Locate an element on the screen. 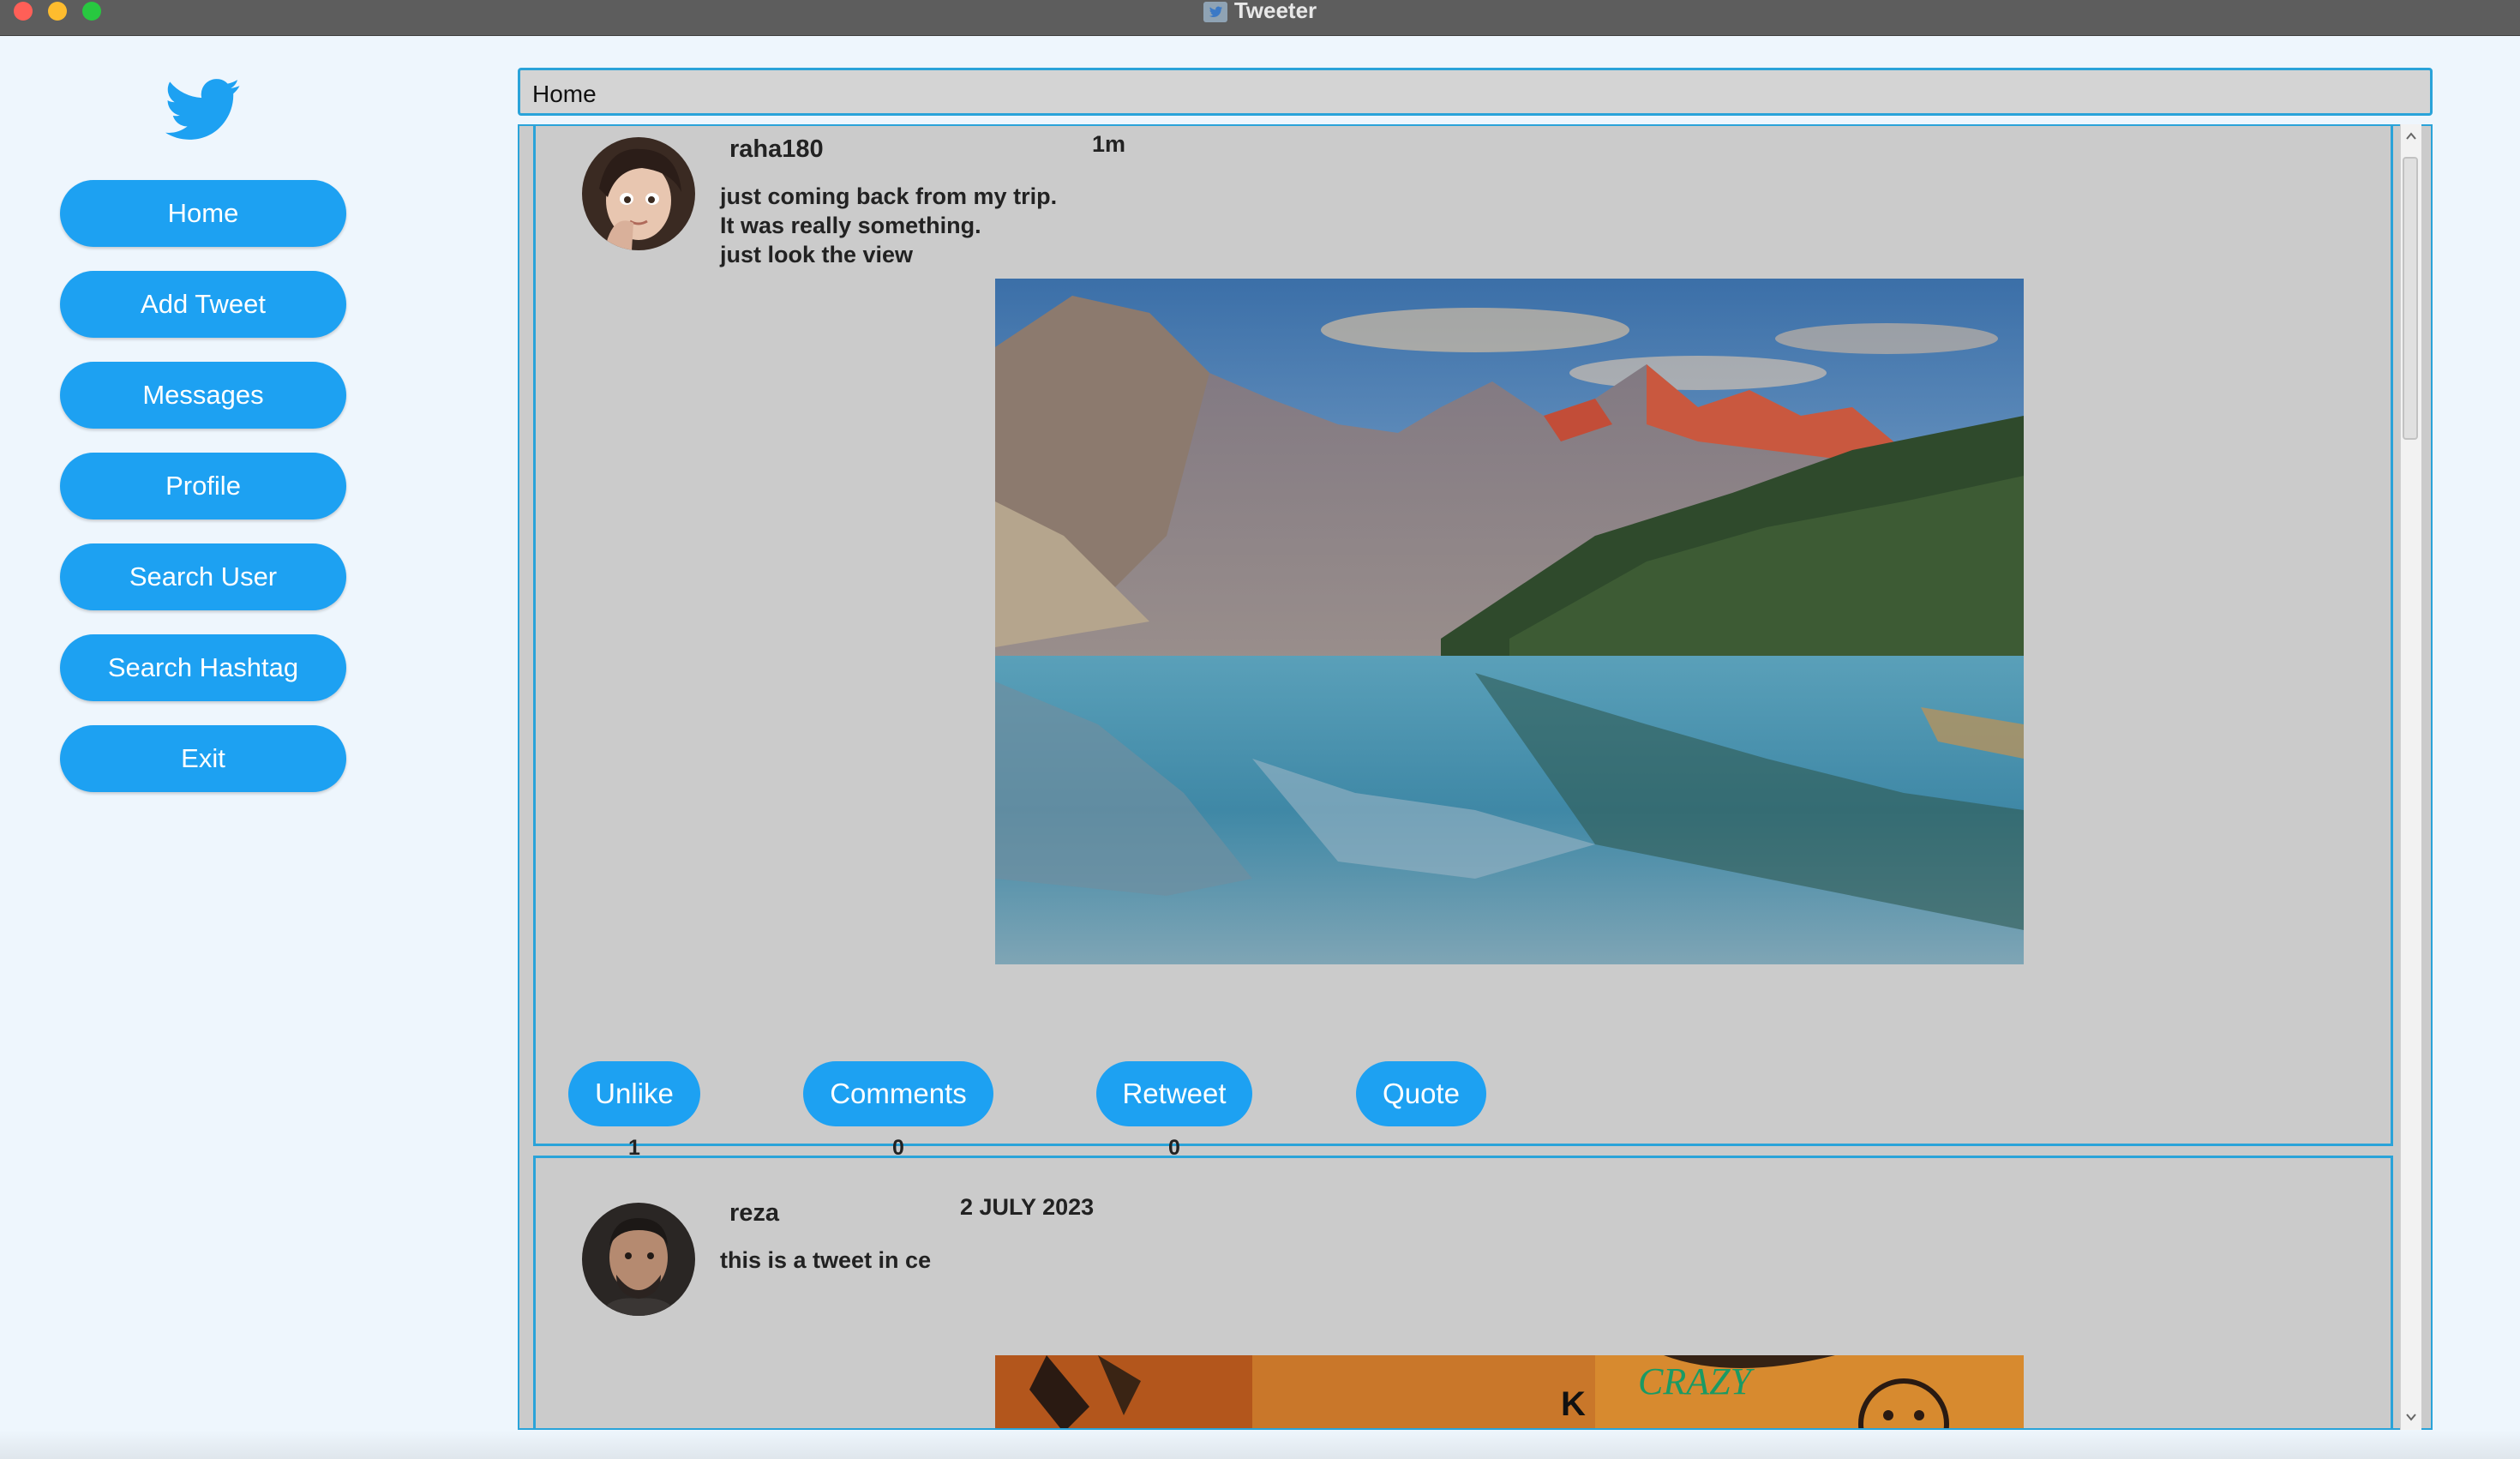 The height and width of the screenshot is (1459, 2520). window-bottom-edge is located at coordinates (1260, 1444).